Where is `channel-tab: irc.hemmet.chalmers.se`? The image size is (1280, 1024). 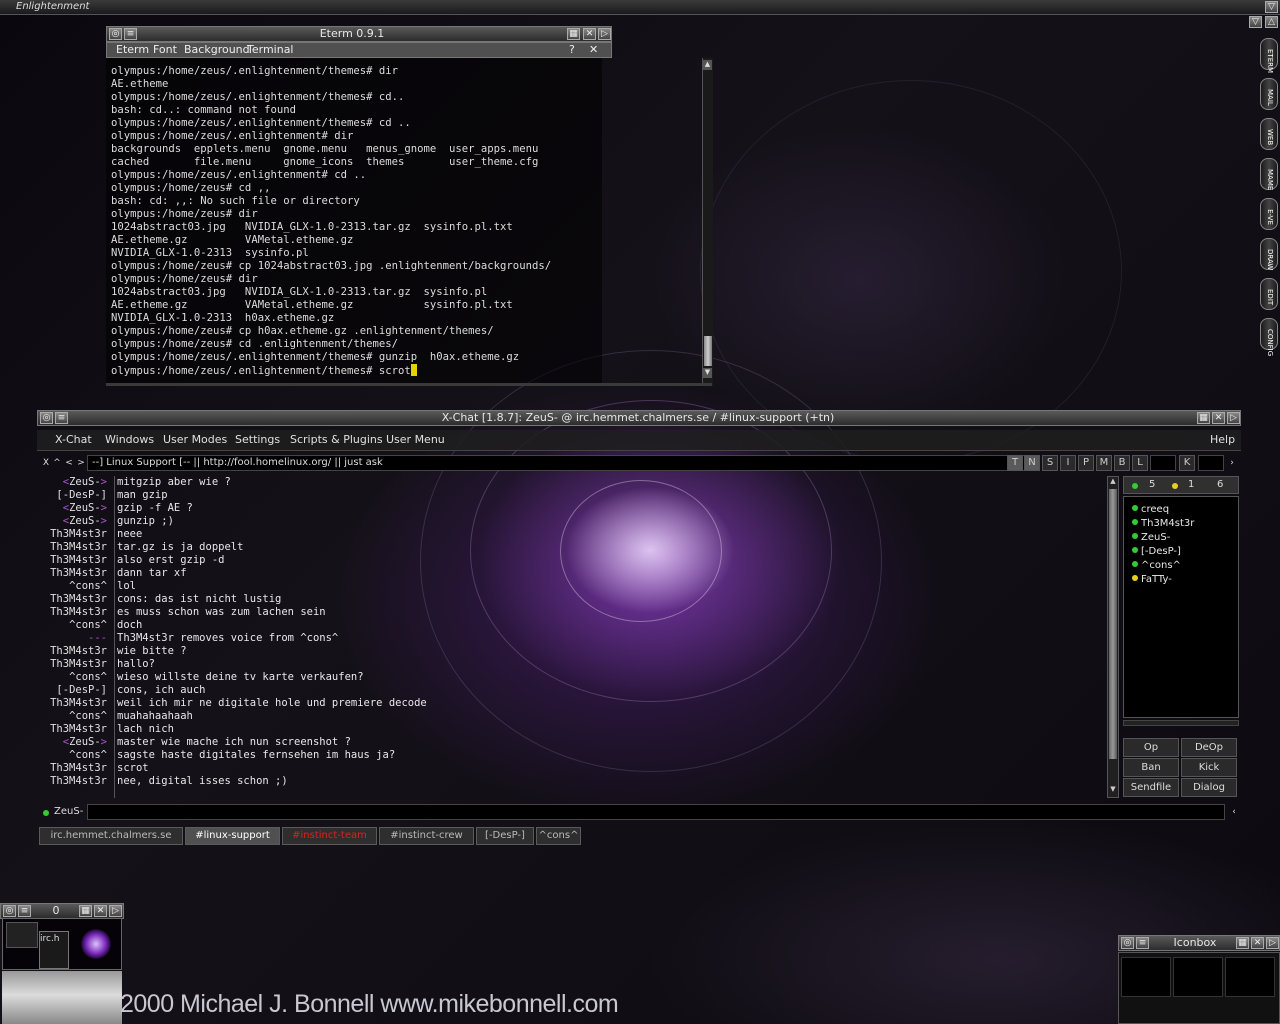
channel-tab: irc.hemmet.chalmers.se is located at coordinates (111, 836).